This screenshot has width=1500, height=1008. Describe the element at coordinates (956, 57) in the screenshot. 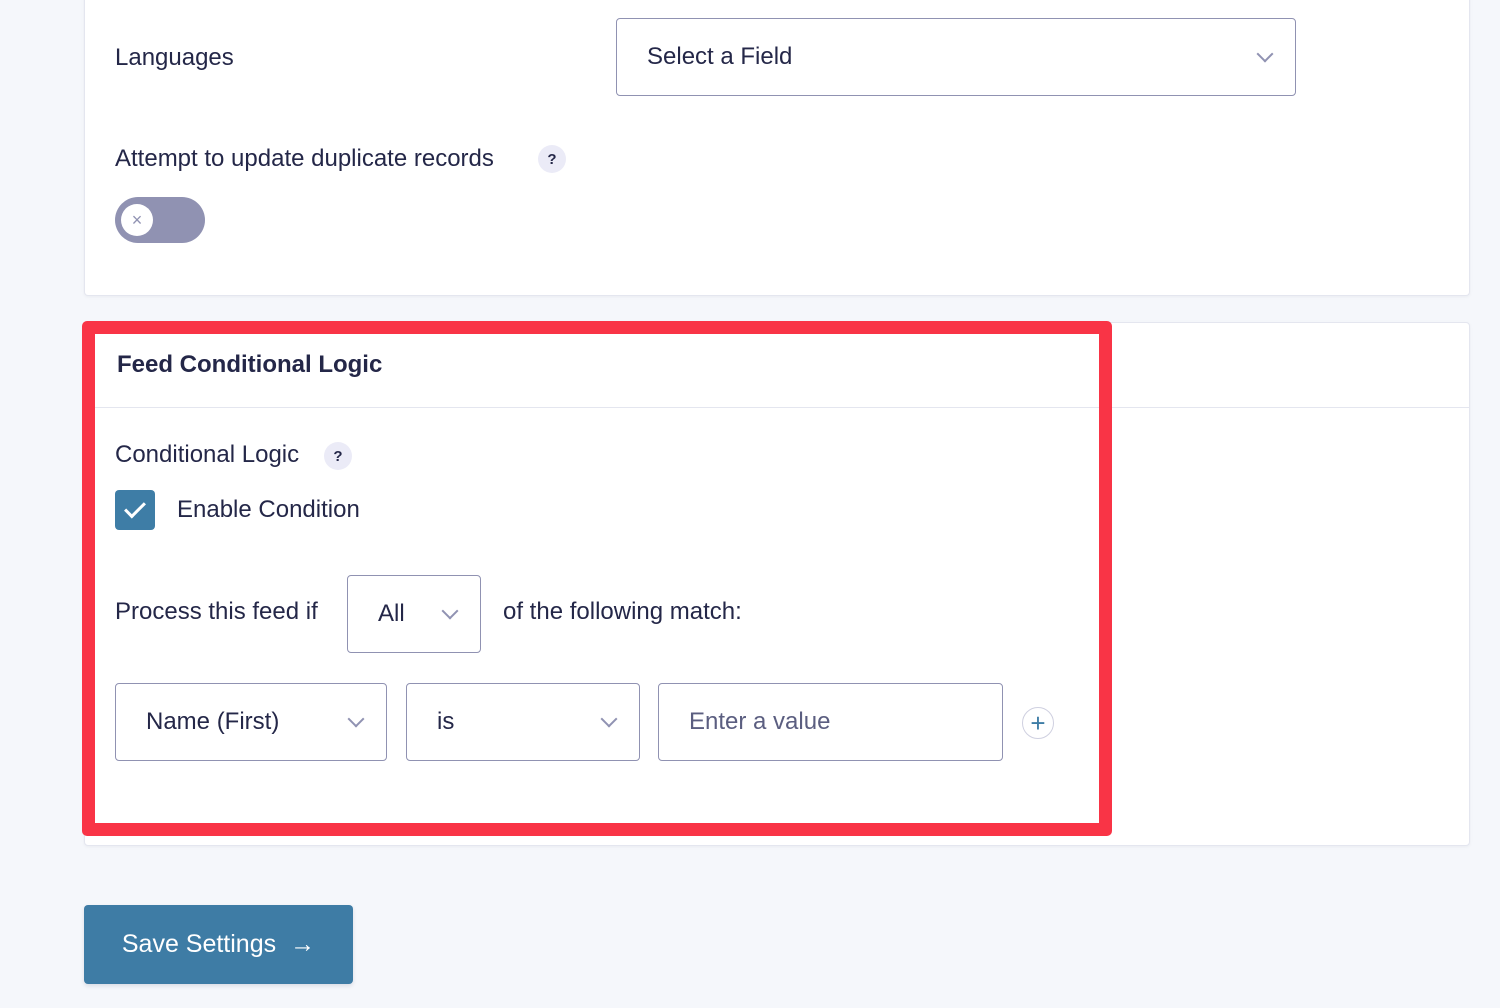

I see `languages-select: Select a Field` at that location.